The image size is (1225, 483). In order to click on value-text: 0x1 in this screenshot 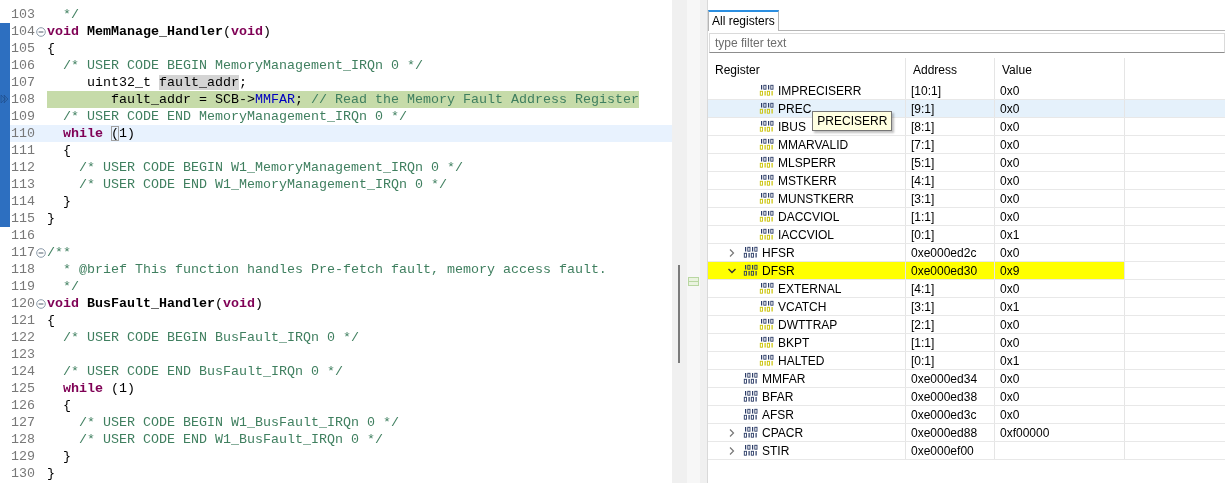, I will do `click(1010, 234)`.